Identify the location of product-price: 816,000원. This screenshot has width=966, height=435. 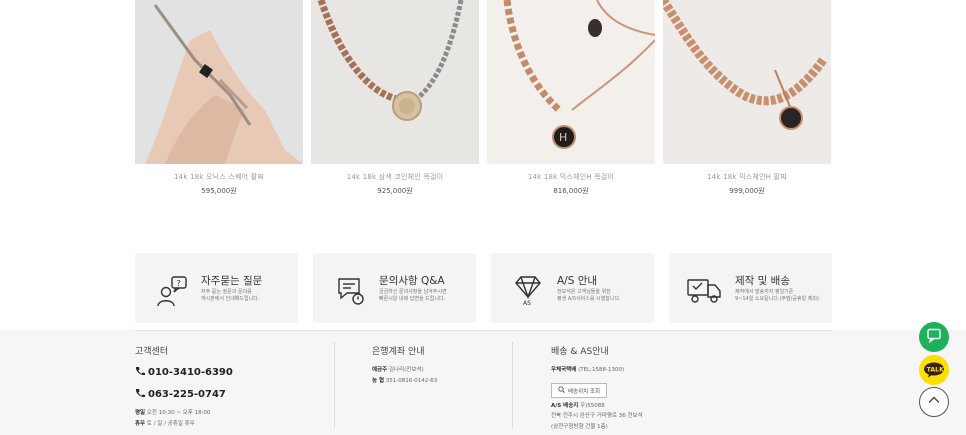
(571, 191).